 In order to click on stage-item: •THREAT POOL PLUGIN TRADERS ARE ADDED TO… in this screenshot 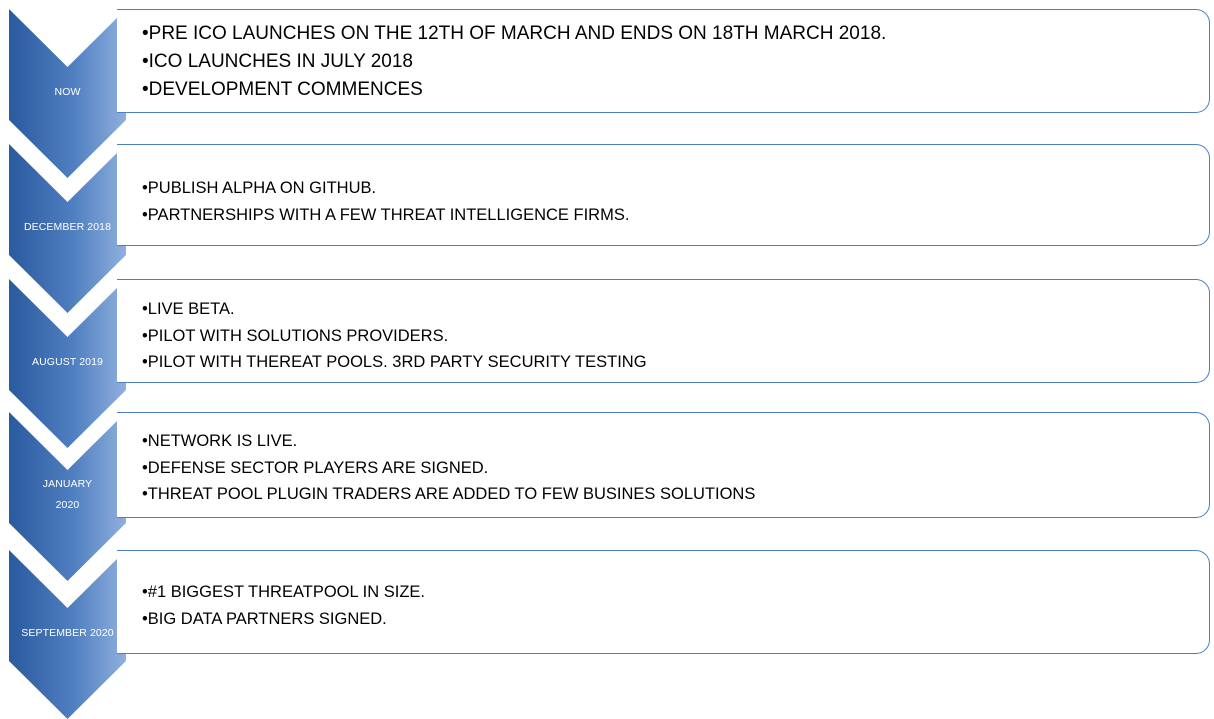, I will do `click(449, 494)`.